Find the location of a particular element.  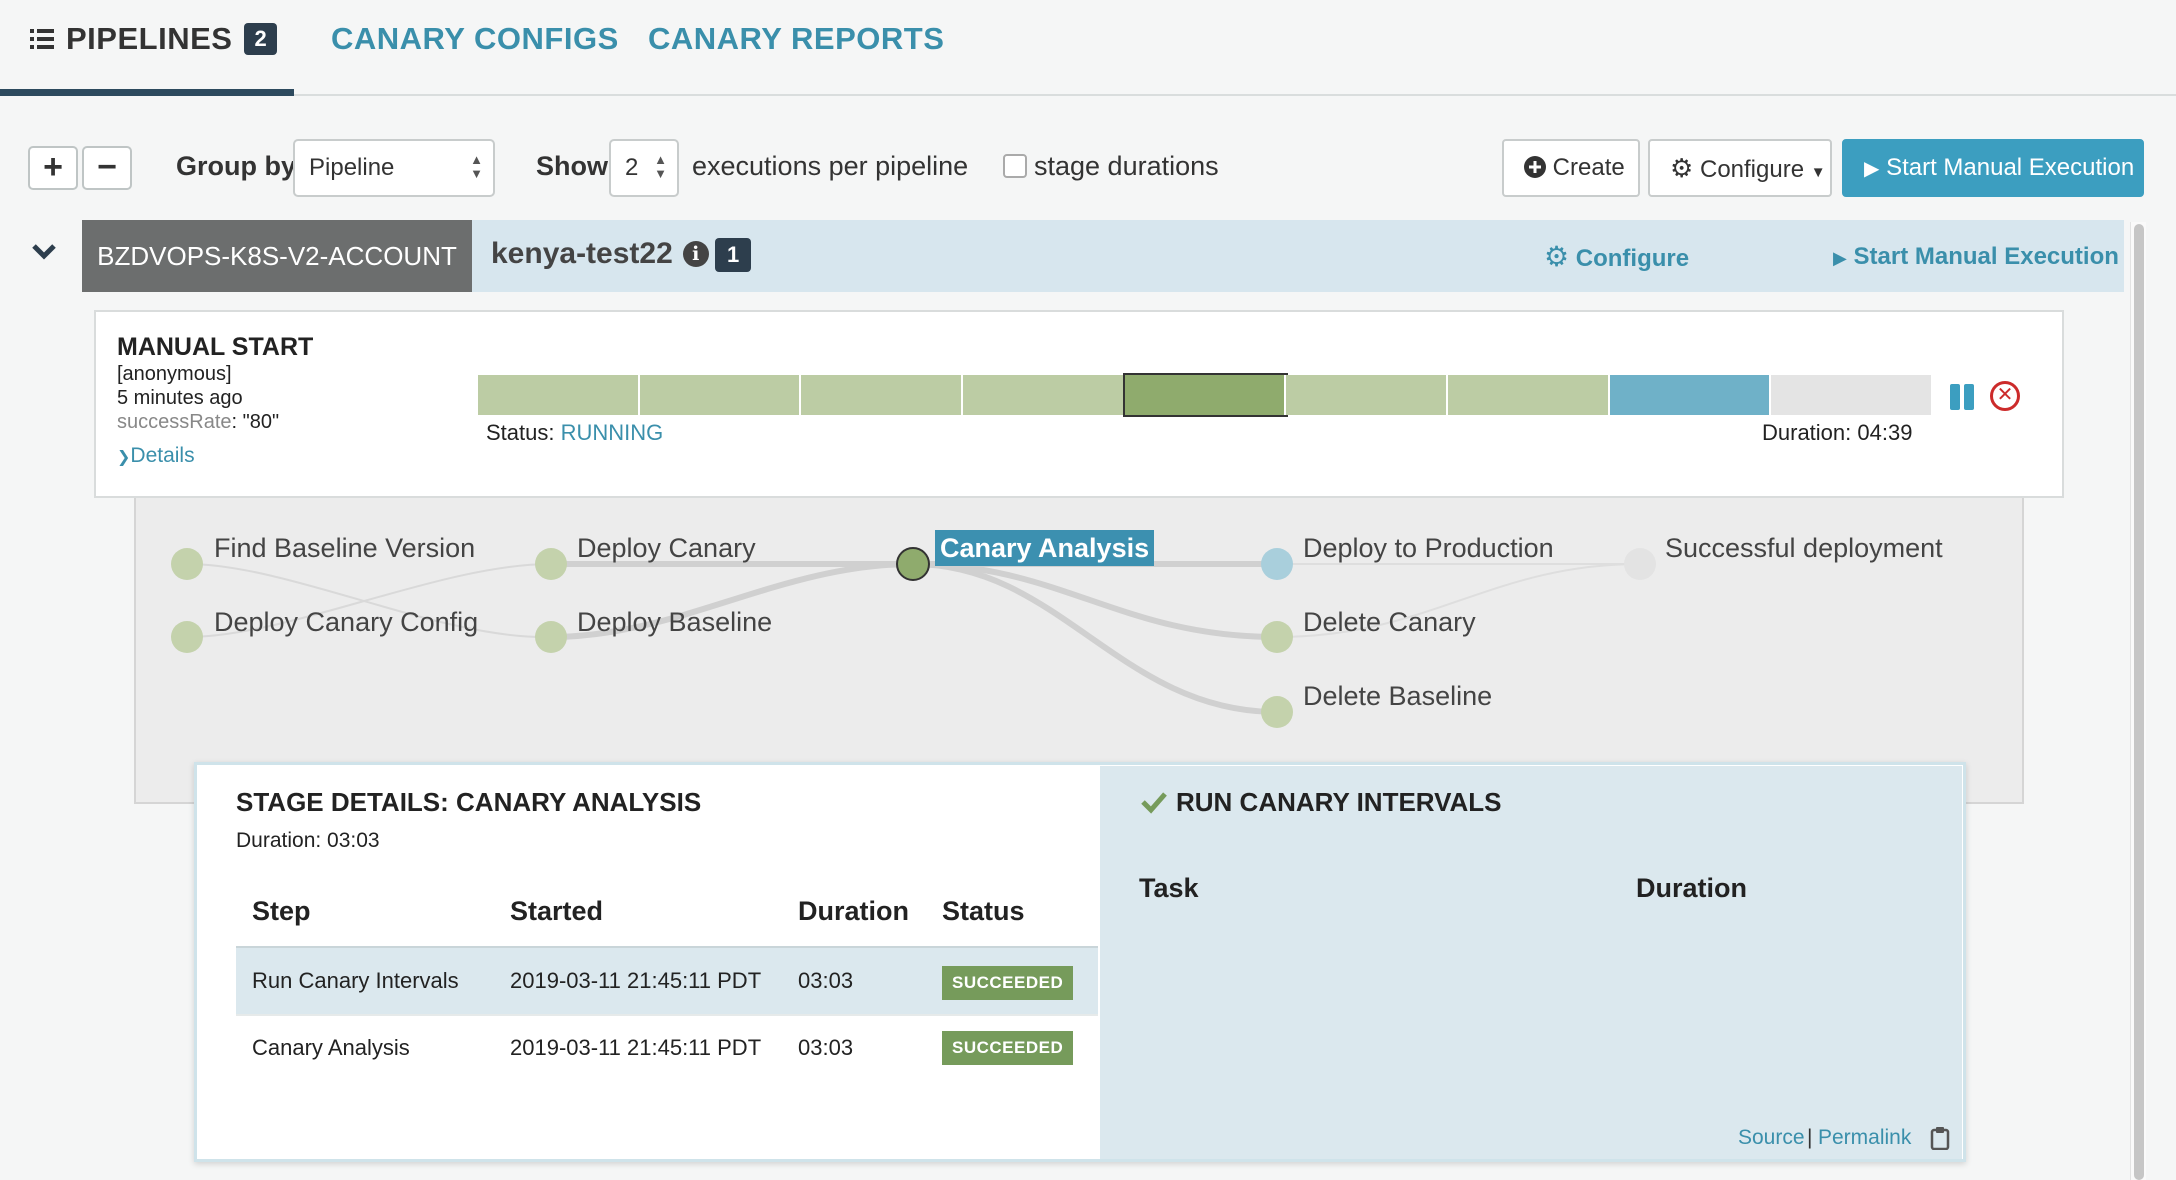

graph-node-deploy-canary-config is located at coordinates (187, 637).